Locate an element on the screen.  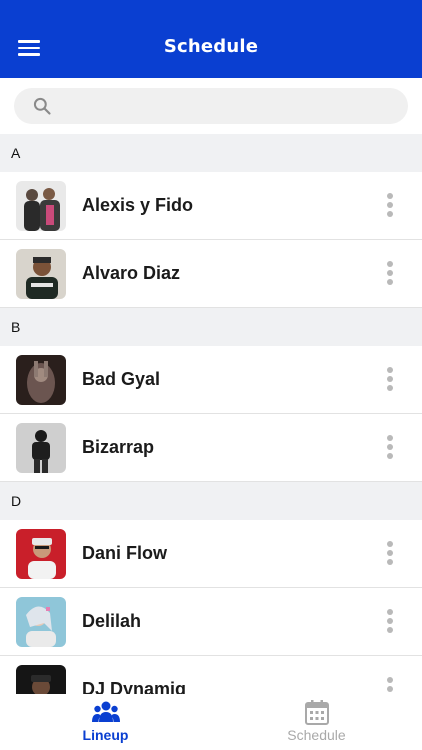
artist-name: Bizarrap is located at coordinates (118, 447).